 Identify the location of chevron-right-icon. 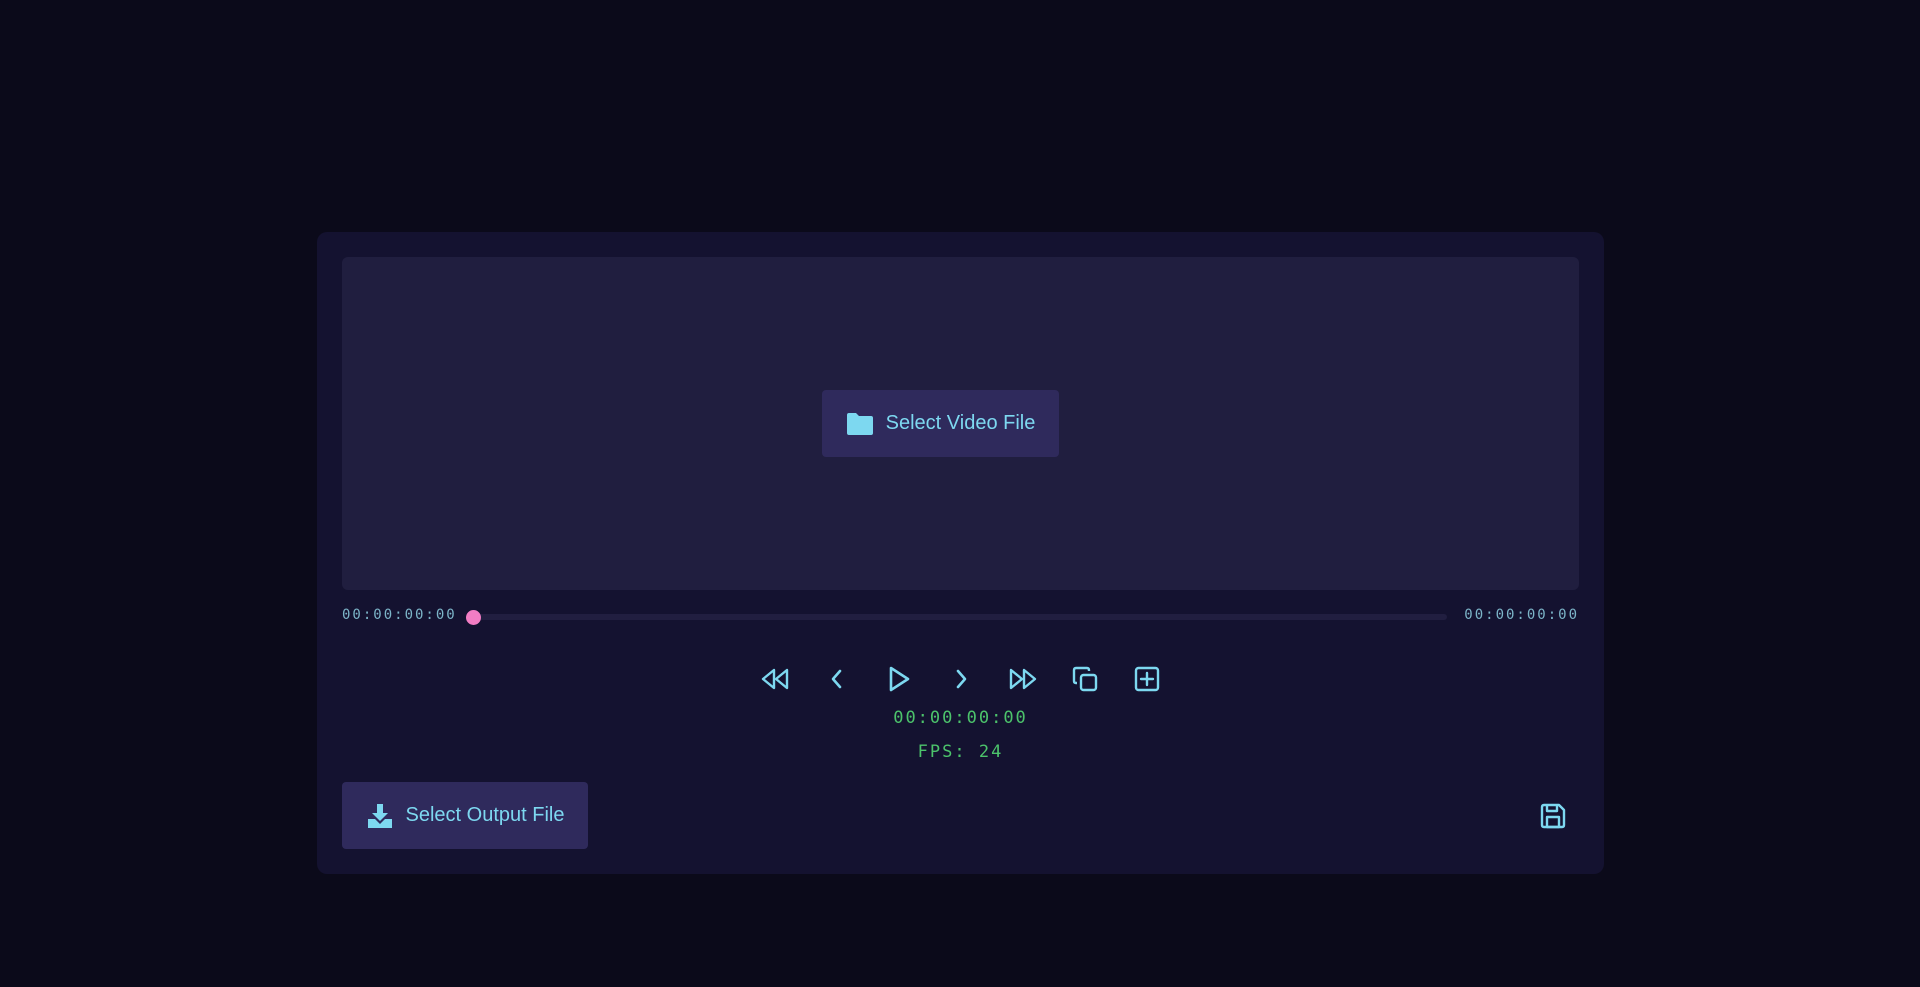
(961, 679).